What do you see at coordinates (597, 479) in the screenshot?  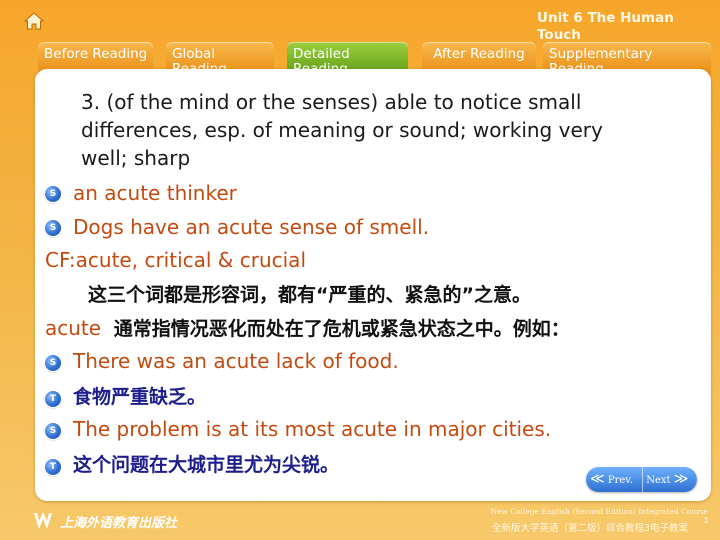 I see `prev-arrow-icon: ≪` at bounding box center [597, 479].